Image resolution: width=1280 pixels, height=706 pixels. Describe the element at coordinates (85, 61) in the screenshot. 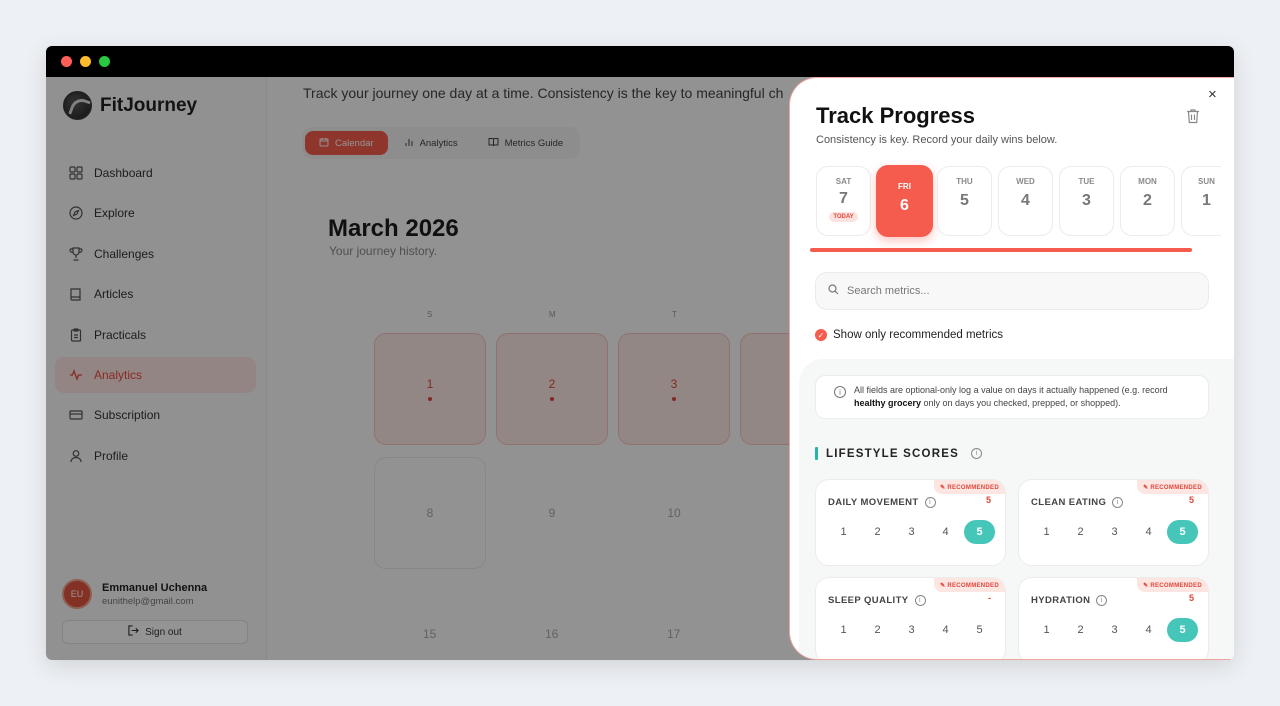

I see `minimize-window-button` at that location.